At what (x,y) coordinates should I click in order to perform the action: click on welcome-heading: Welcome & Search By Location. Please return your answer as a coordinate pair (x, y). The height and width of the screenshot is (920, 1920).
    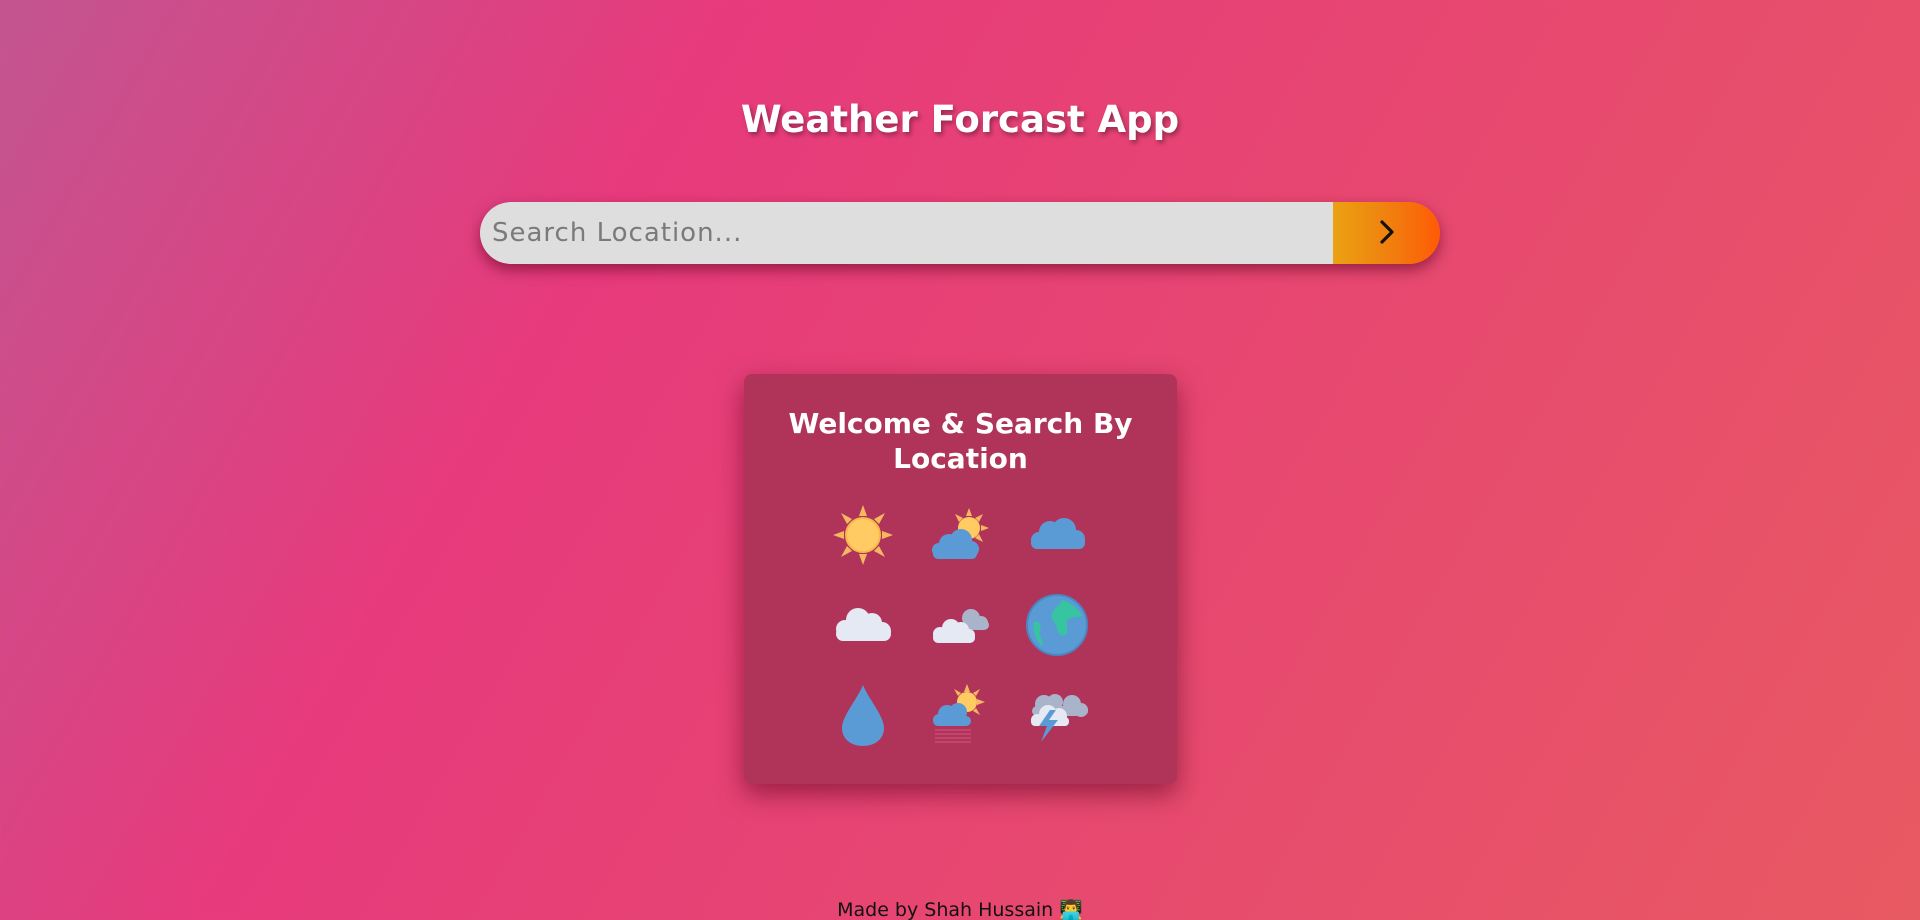
    Looking at the image, I should click on (960, 441).